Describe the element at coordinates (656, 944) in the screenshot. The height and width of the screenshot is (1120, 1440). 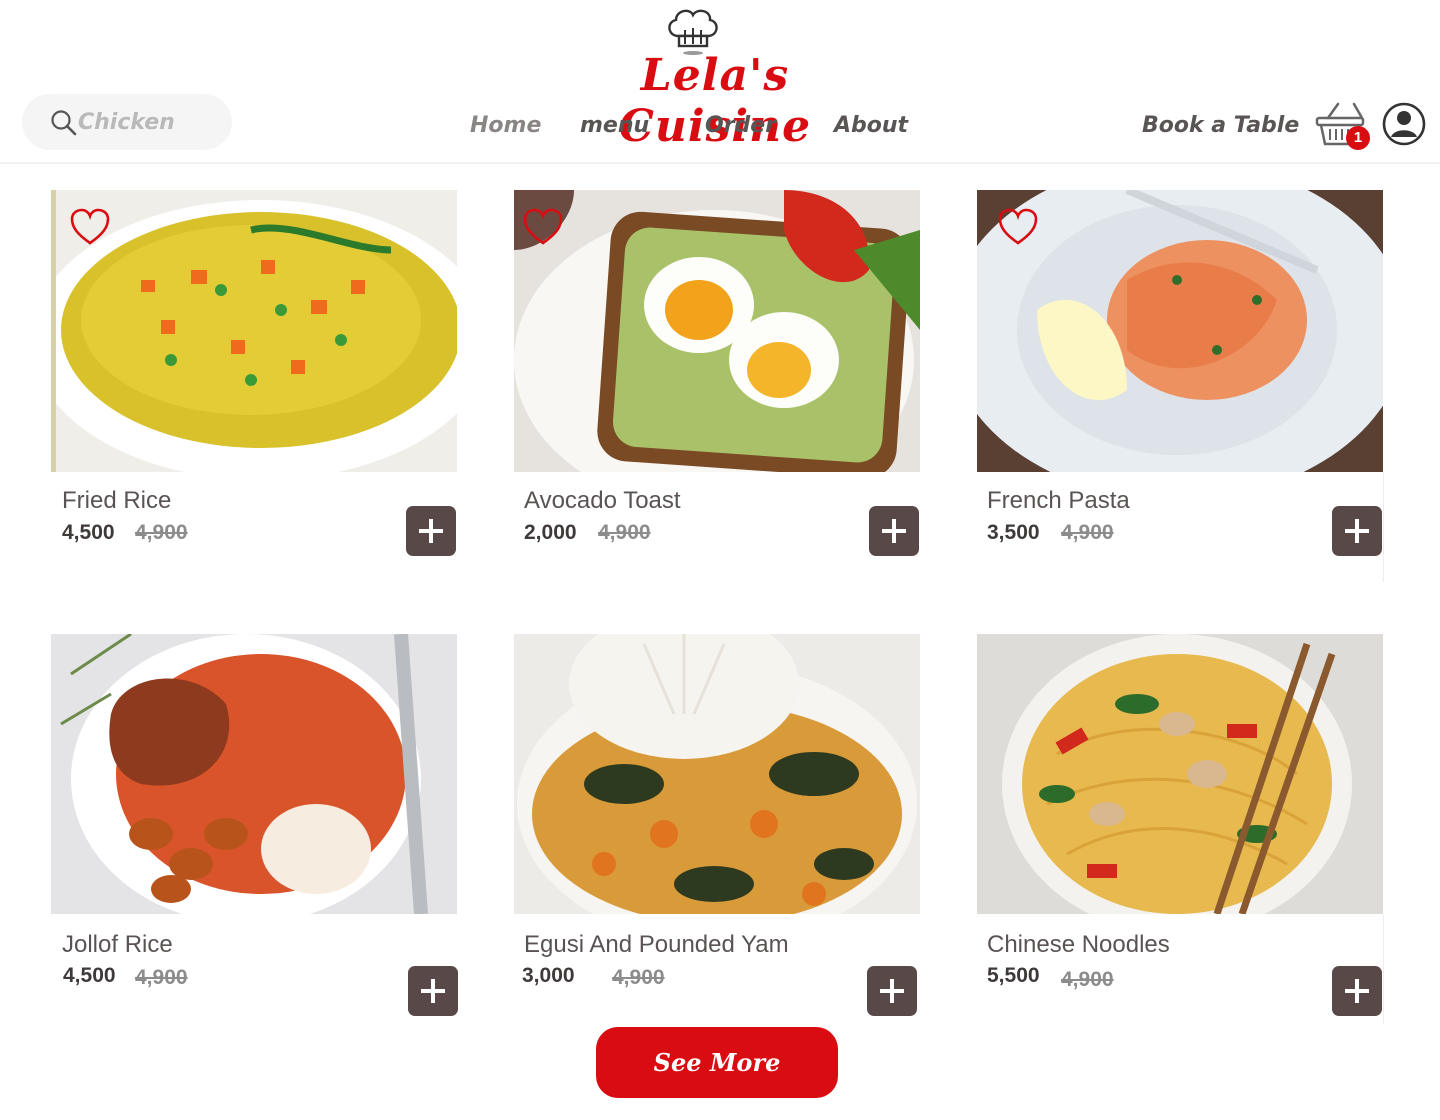
I see `dish-name: Egusi And Pounded Yam` at that location.